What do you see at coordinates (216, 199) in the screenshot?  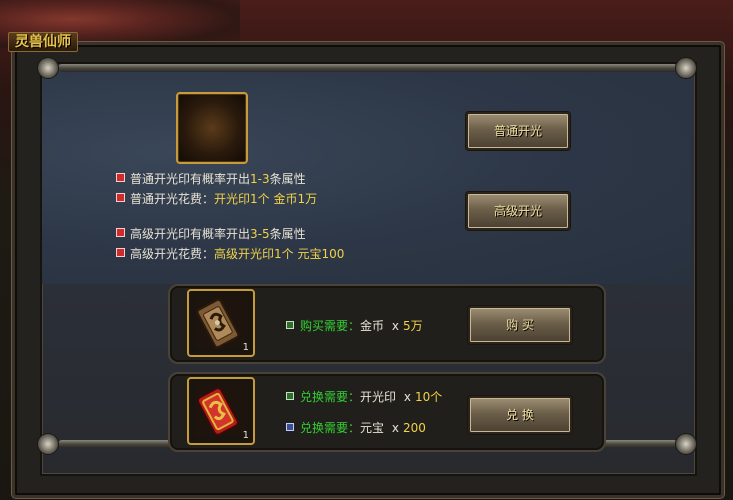 I see `normal-cost-line: 普通开光花费：开光印1个 金币1万` at bounding box center [216, 199].